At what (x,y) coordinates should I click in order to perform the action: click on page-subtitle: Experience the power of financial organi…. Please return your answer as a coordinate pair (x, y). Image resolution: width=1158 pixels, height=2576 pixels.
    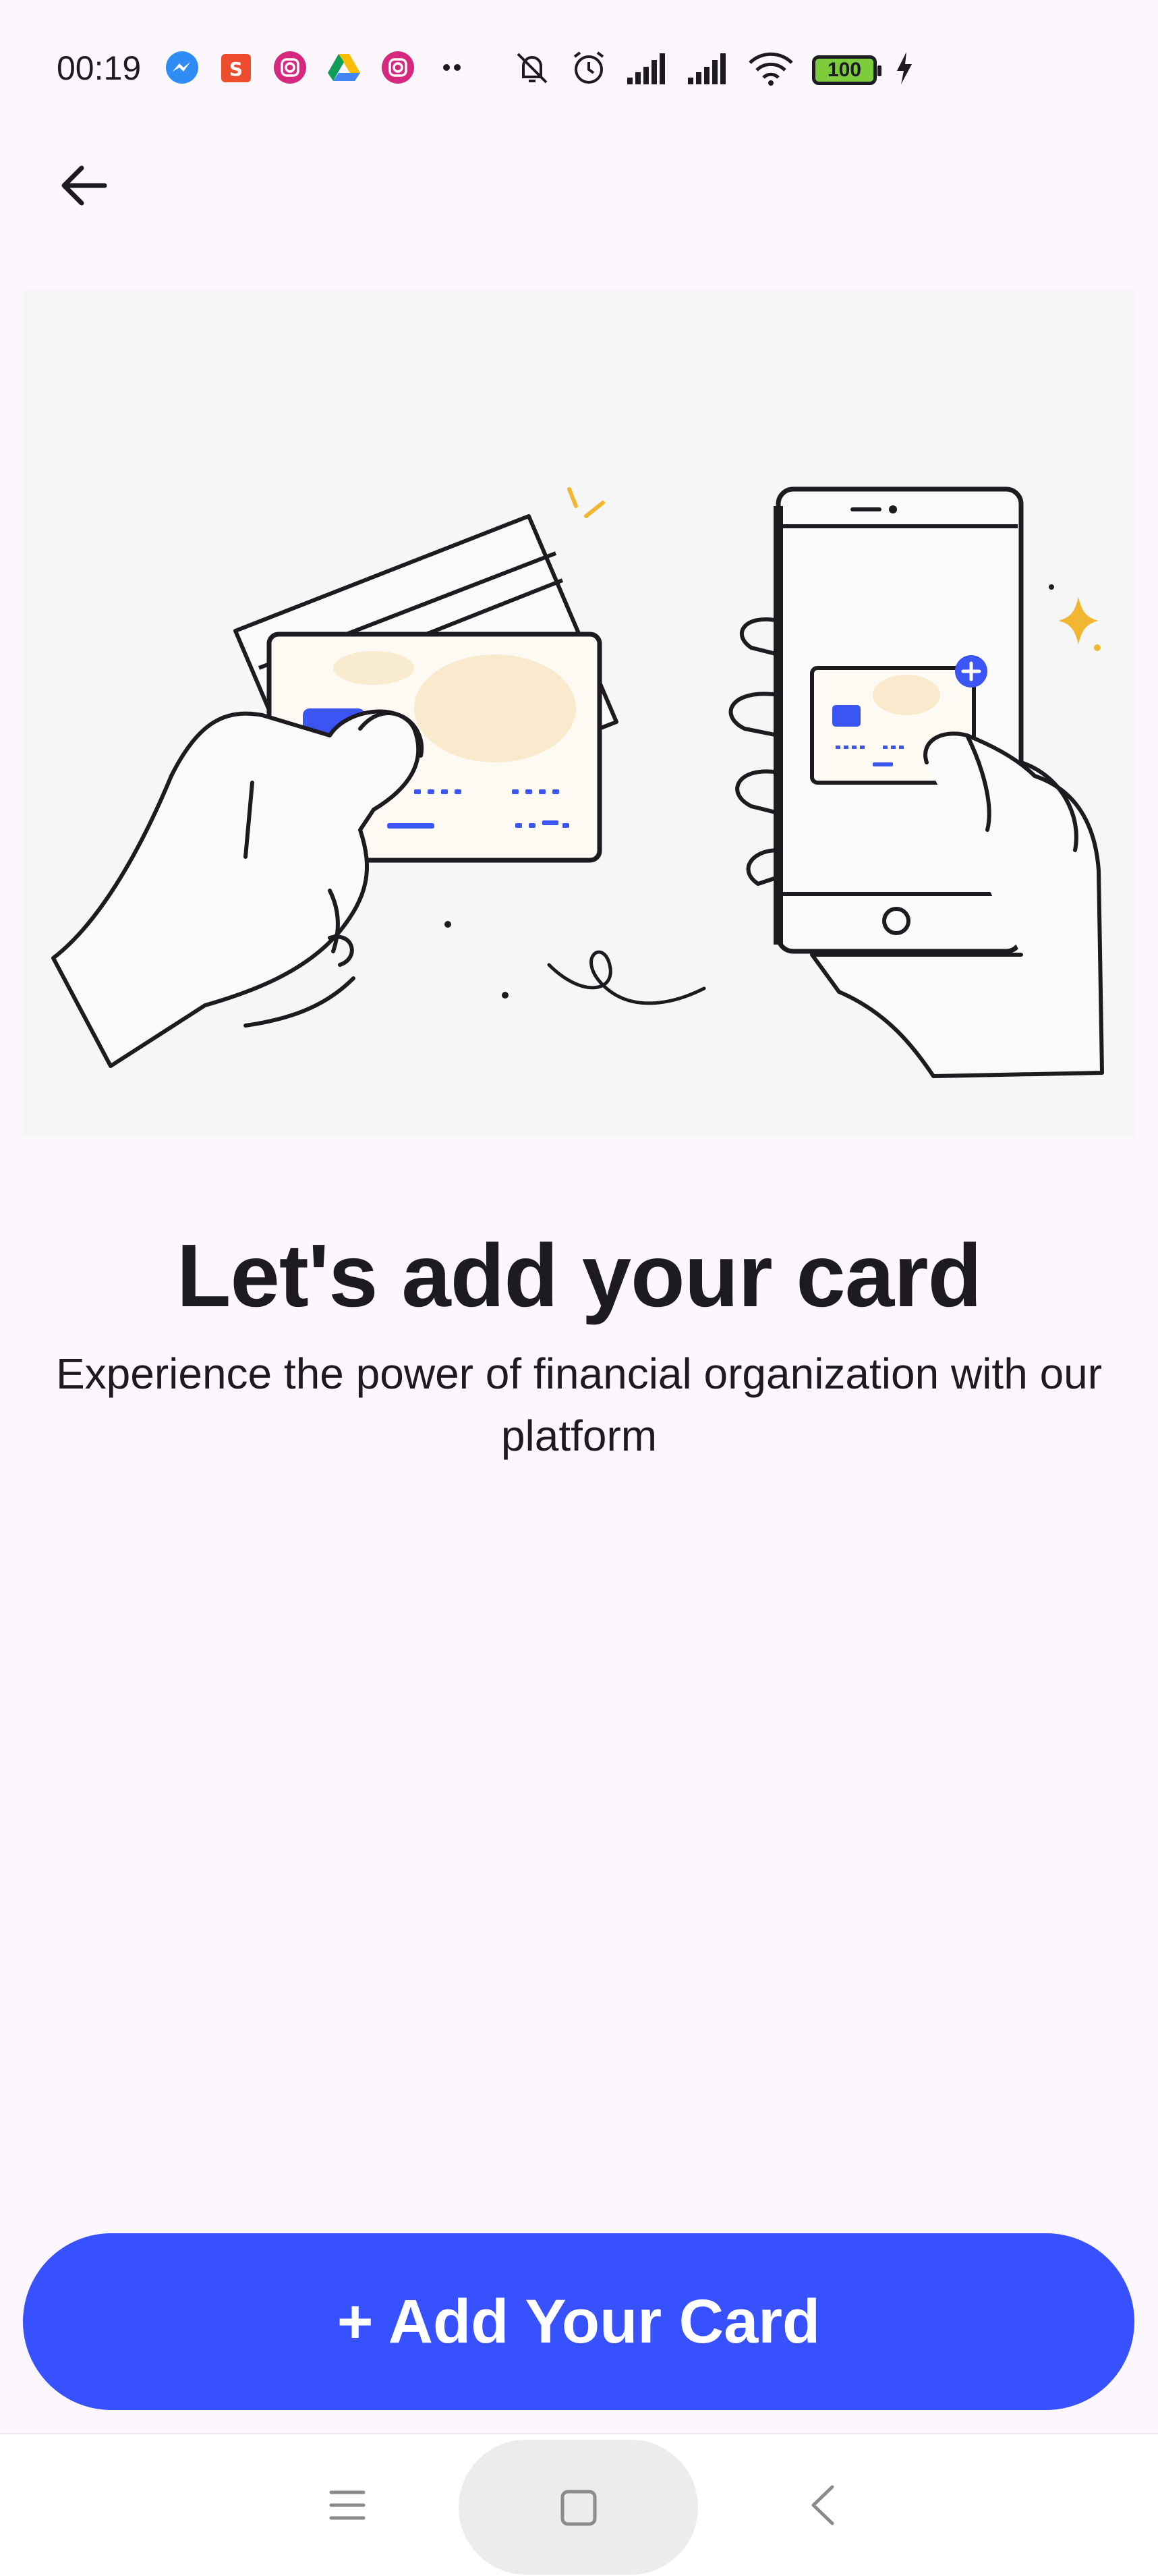
    Looking at the image, I should click on (579, 1404).